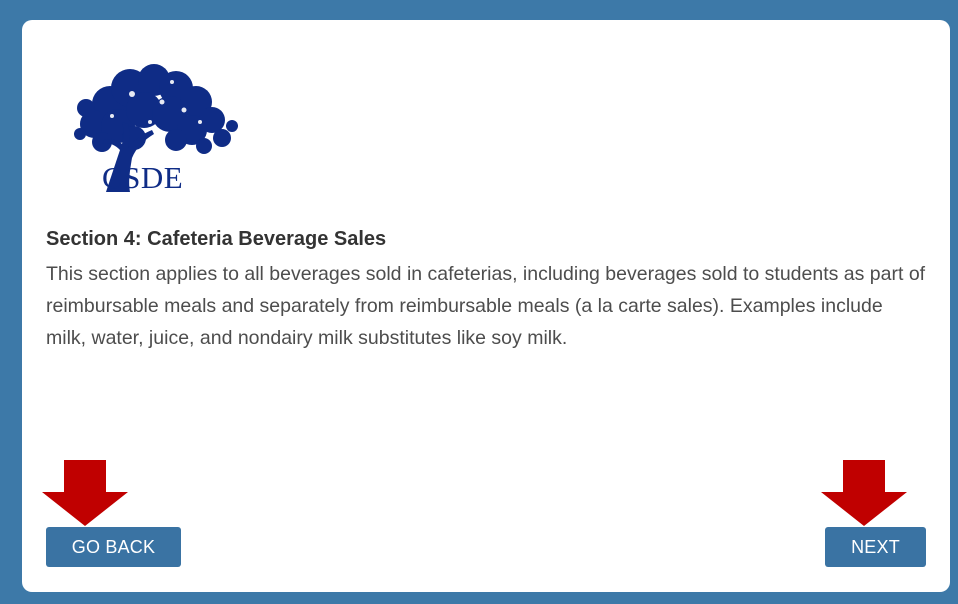 The width and height of the screenshot is (958, 604). Describe the element at coordinates (157, 130) in the screenshot. I see `csde-logo: CSDE` at that location.